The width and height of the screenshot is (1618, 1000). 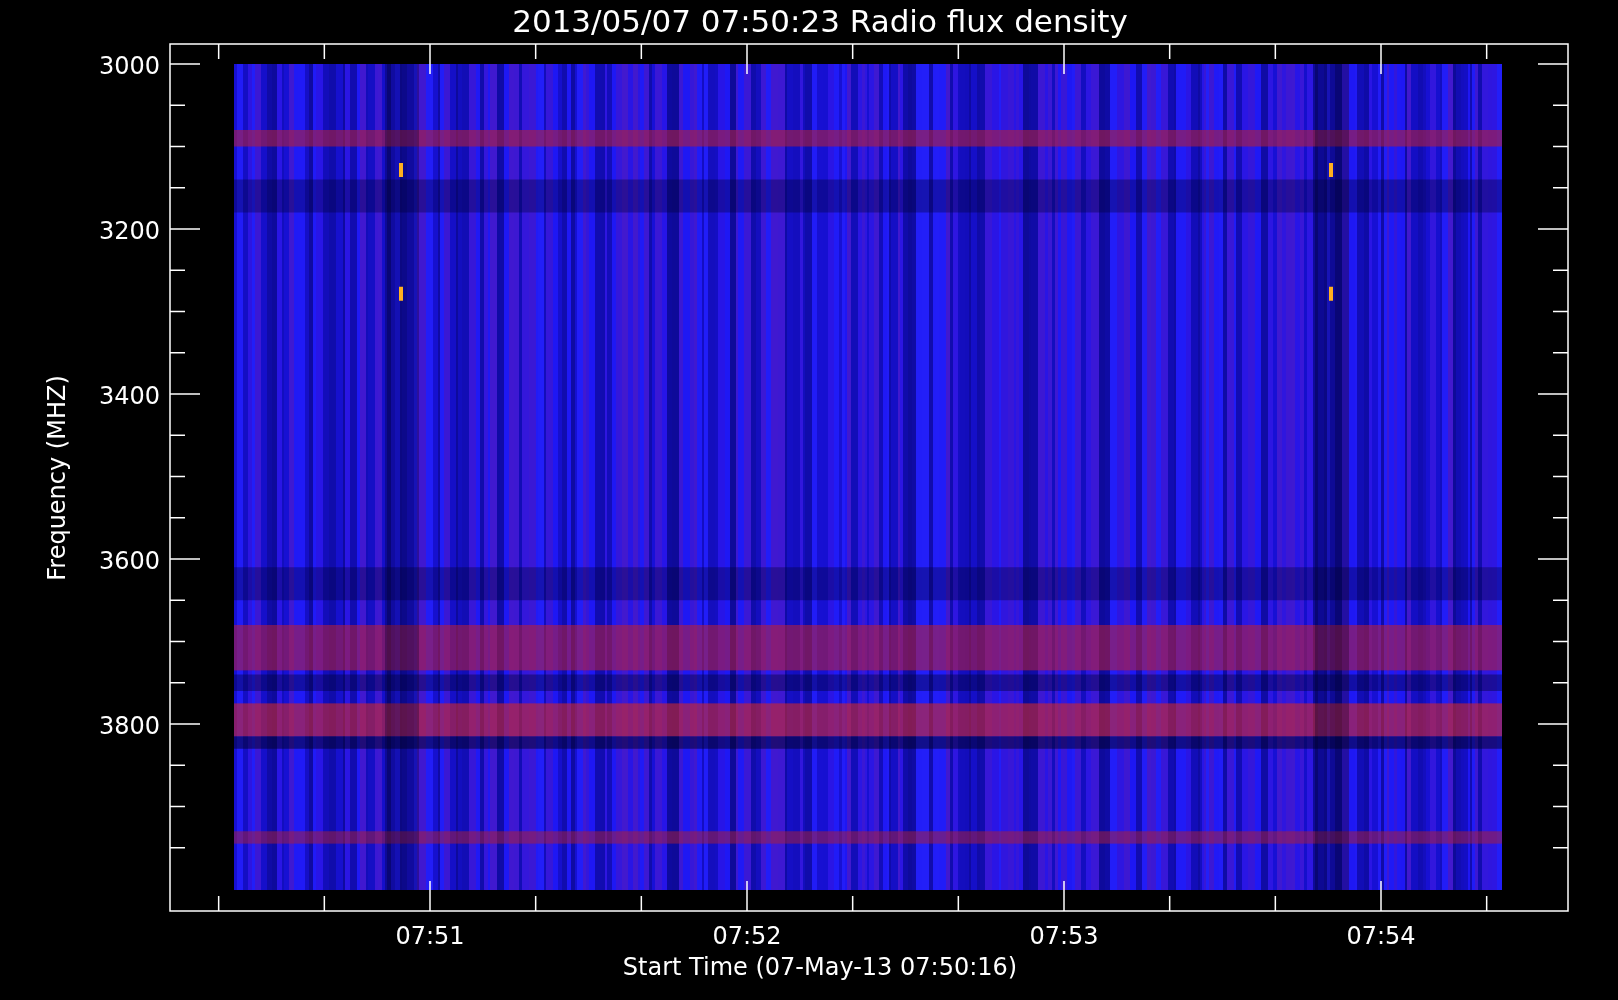 What do you see at coordinates (820, 21) in the screenshot?
I see `chart-title: 2013/05/07 07:50:23 Radio flux density` at bounding box center [820, 21].